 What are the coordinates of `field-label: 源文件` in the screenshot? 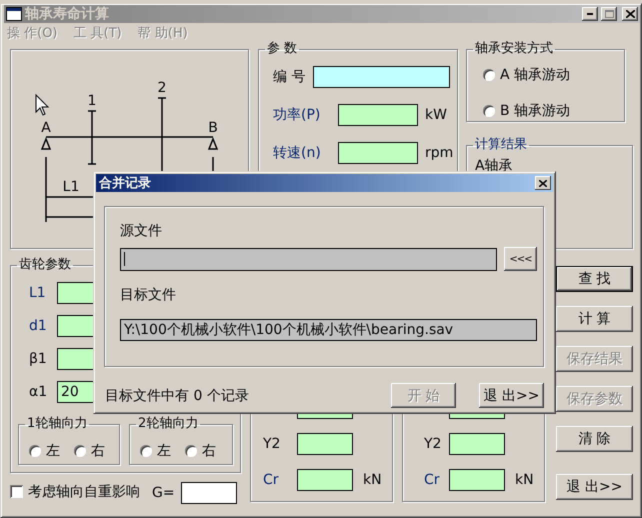 It's located at (141, 231).